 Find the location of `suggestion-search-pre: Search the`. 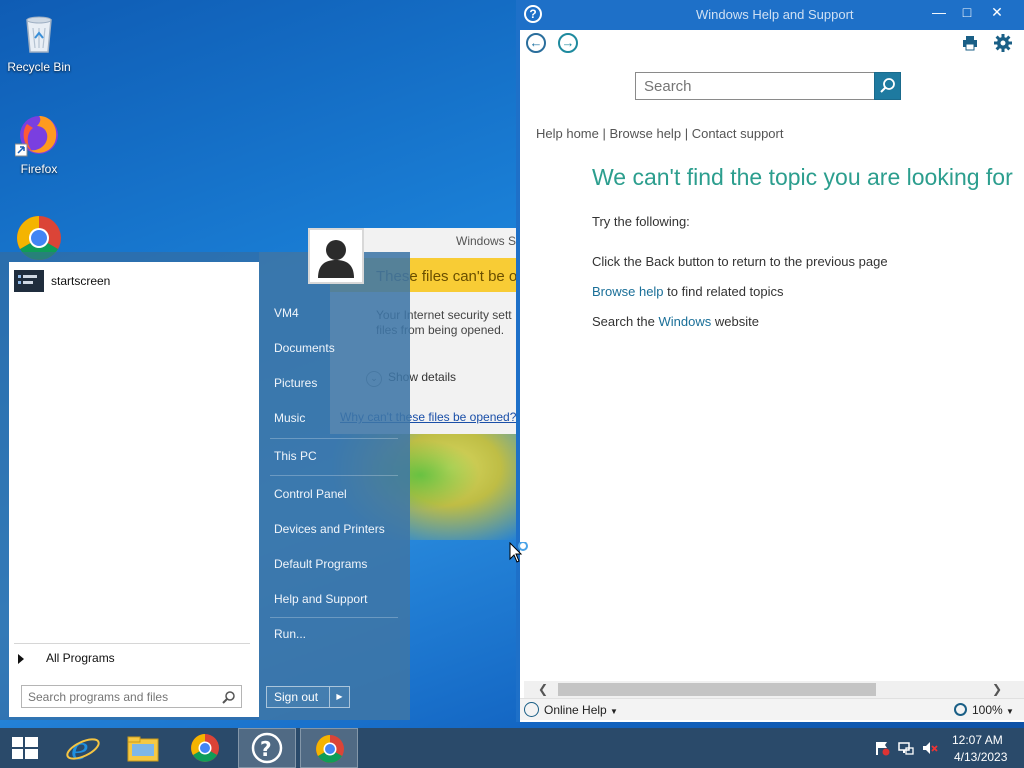

suggestion-search-pre: Search the is located at coordinates (623, 321).